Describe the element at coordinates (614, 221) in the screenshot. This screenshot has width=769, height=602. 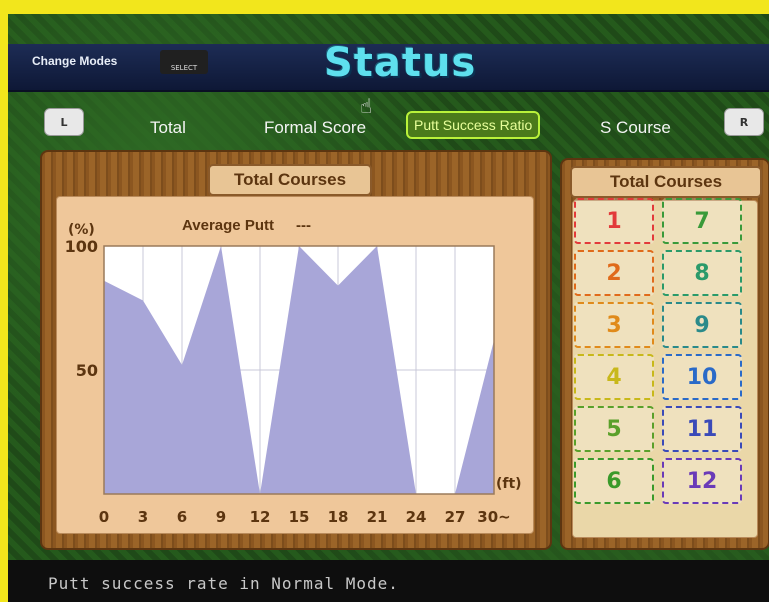
I see `course-button-1: 1` at that location.